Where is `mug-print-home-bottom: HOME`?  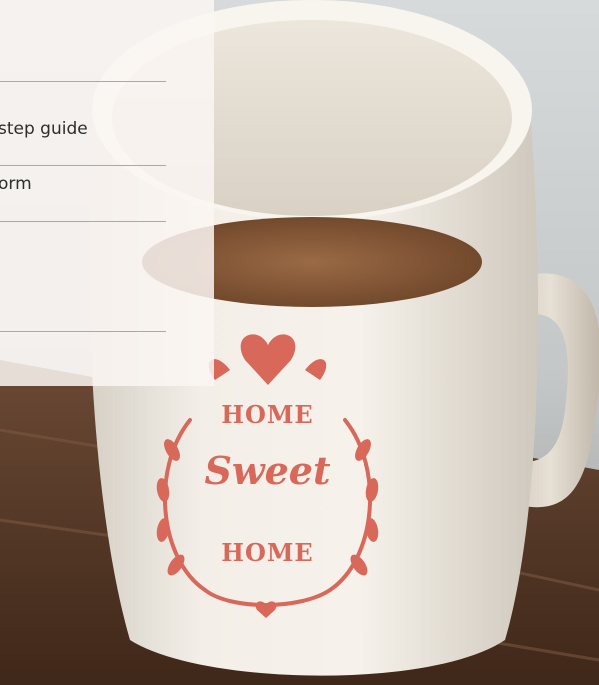
mug-print-home-bottom: HOME is located at coordinates (267, 552).